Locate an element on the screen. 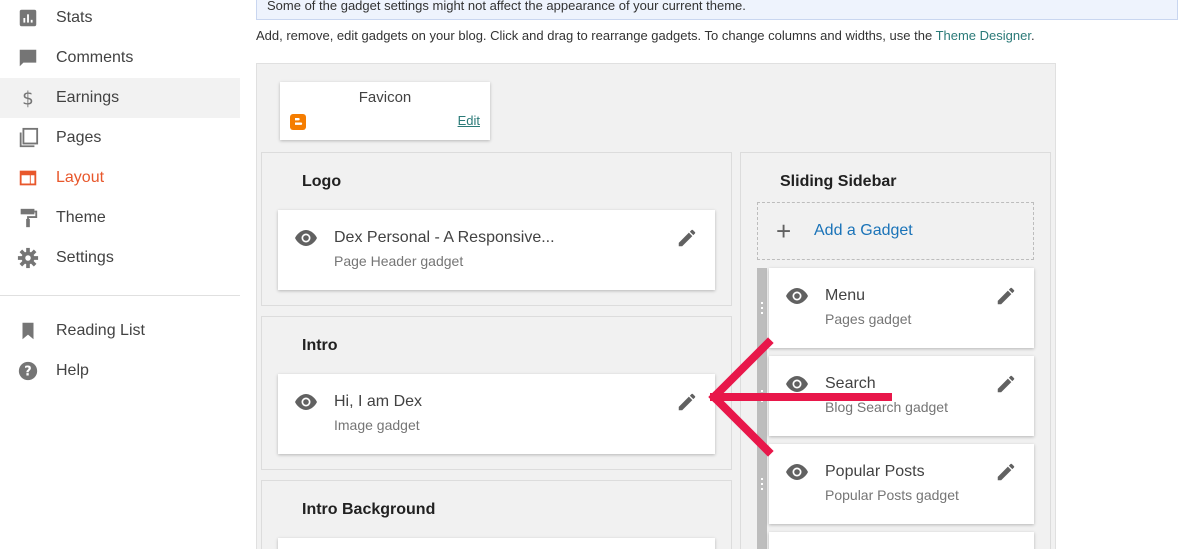  gadget-name: Hi, I am Dex is located at coordinates (378, 401).